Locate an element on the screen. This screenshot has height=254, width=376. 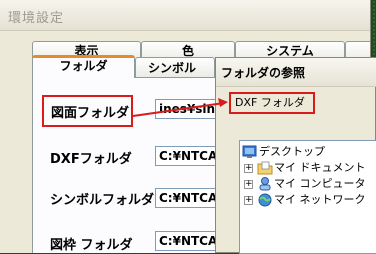
tree-item-my-computer-label: マイ コンピュータ is located at coordinates (320, 183).